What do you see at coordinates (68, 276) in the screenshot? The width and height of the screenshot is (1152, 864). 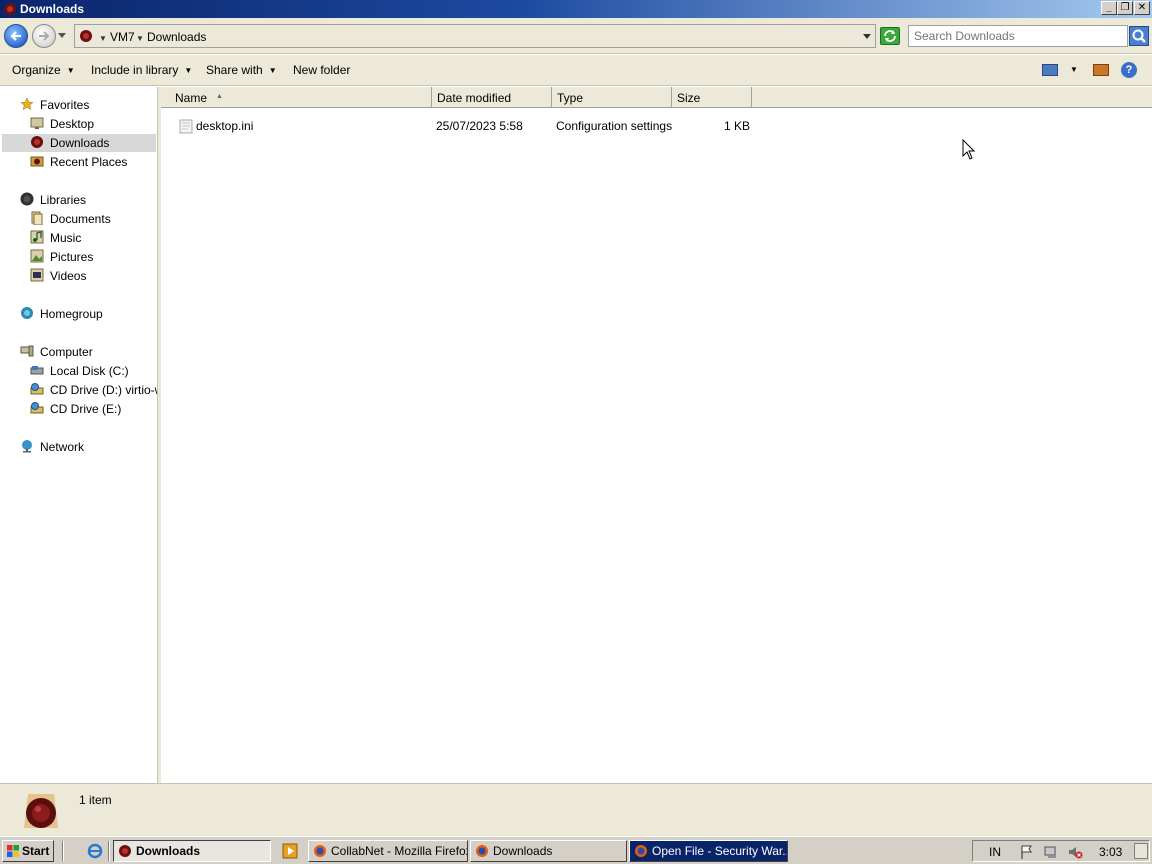 I see `nav-videos-label: Videos` at bounding box center [68, 276].